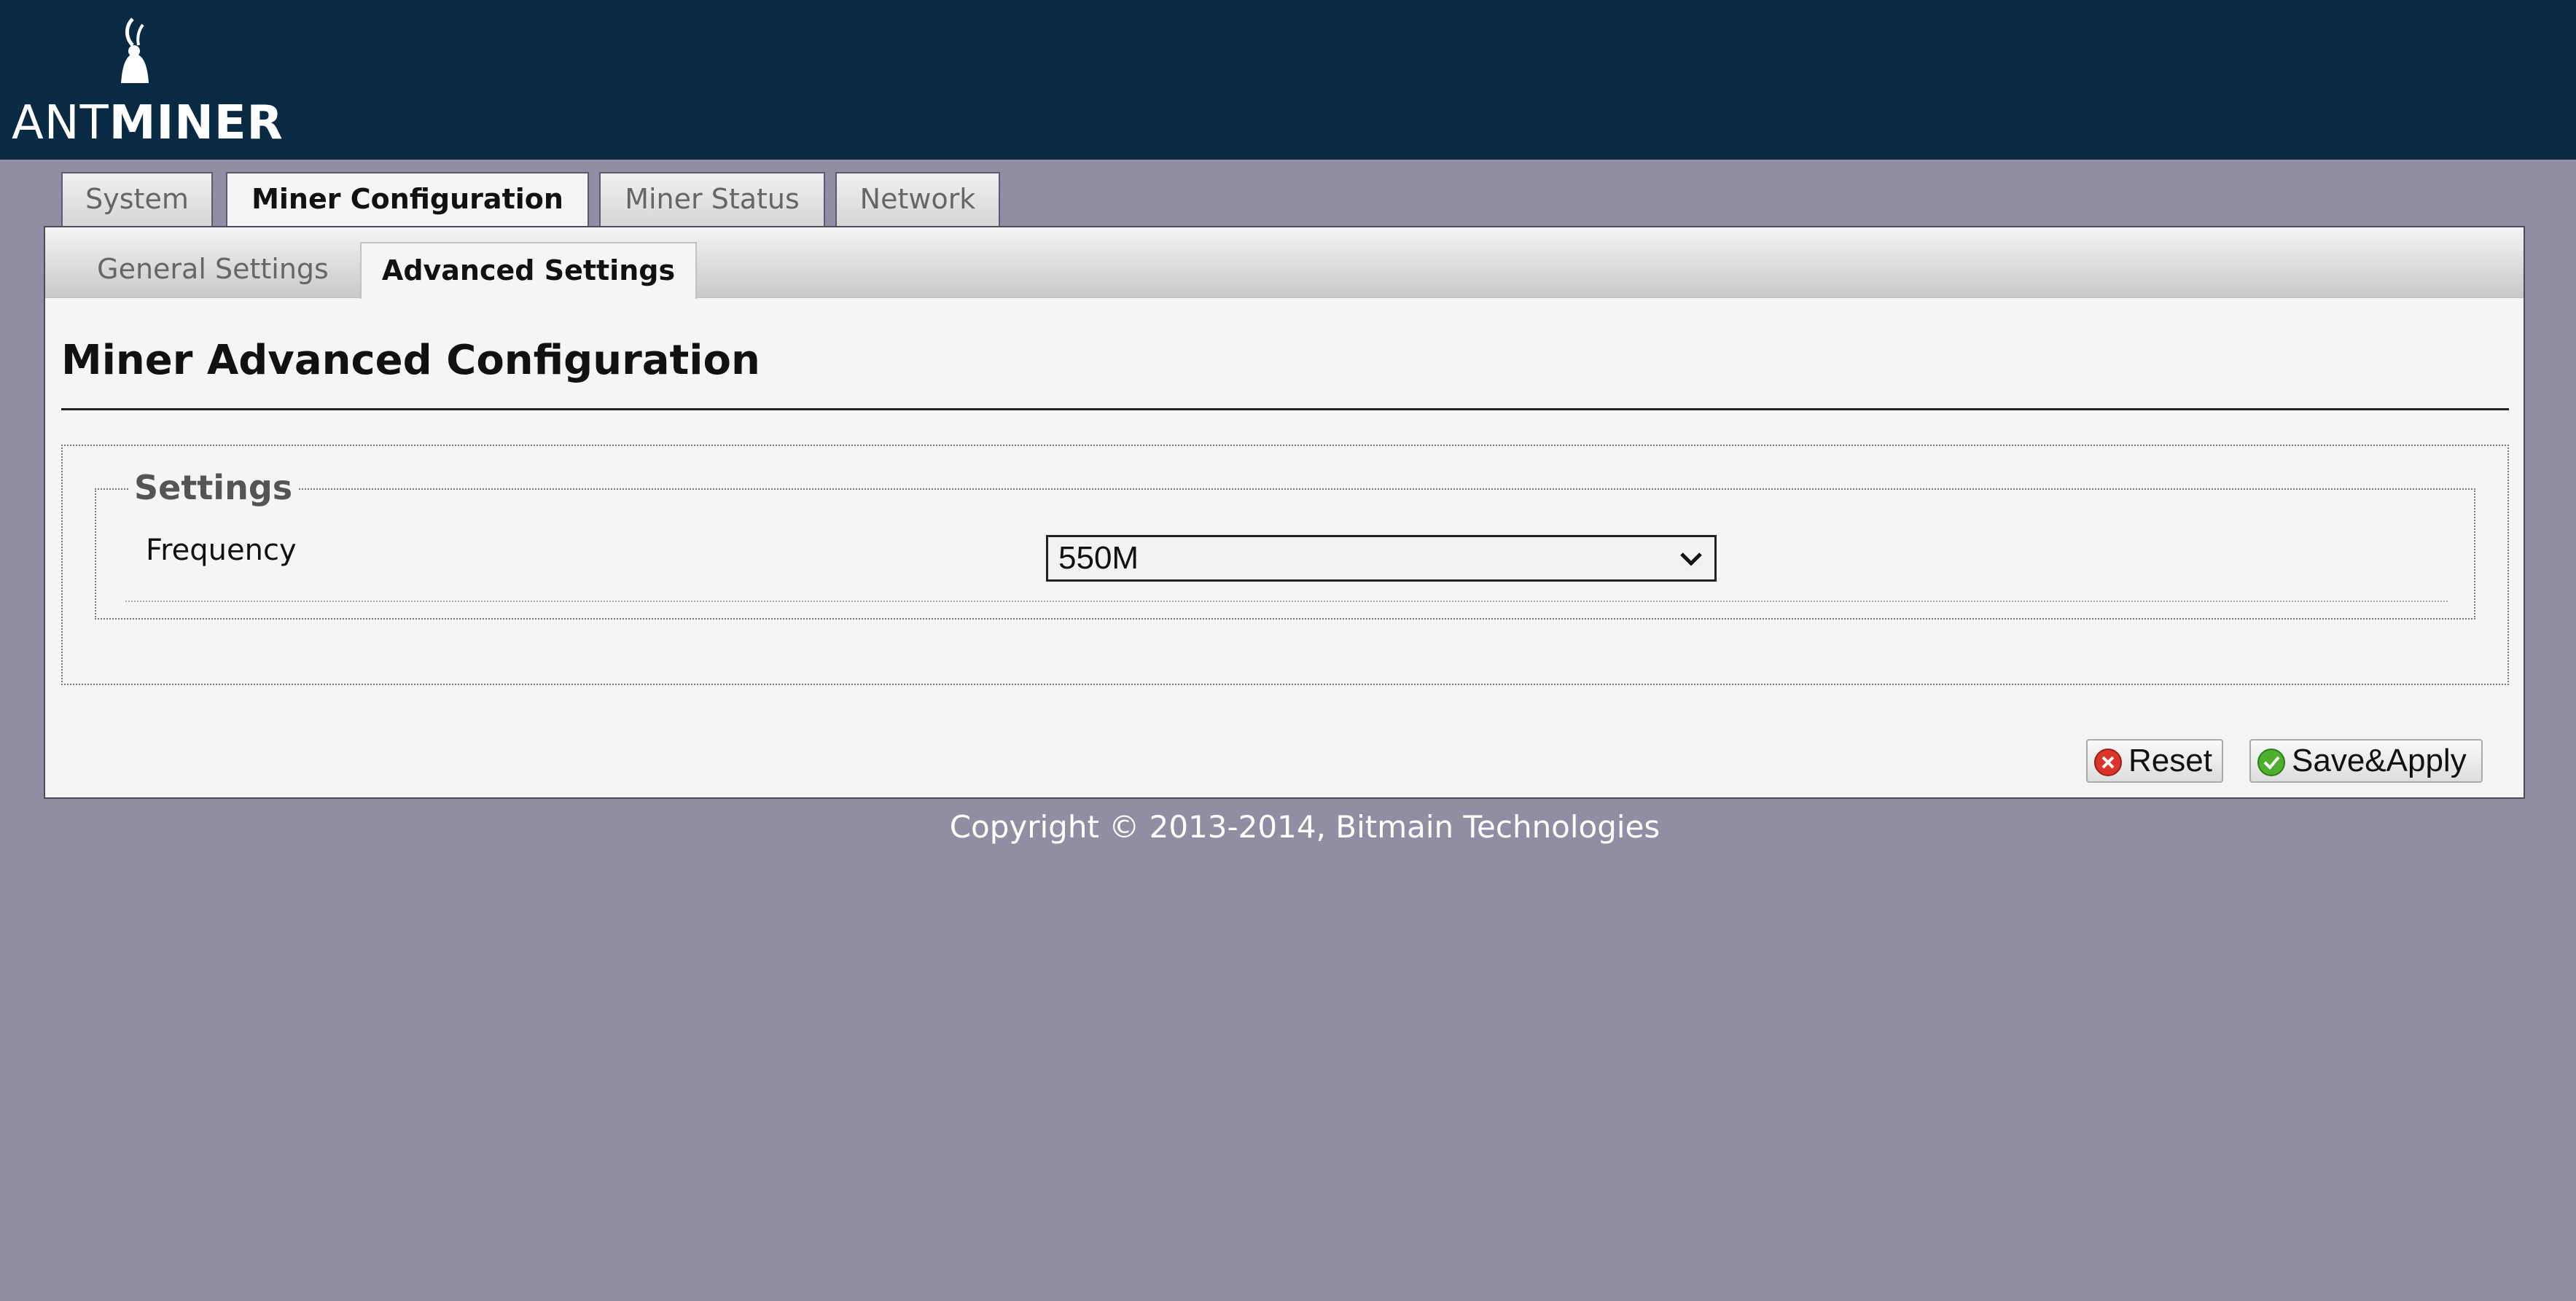  Describe the element at coordinates (407, 200) in the screenshot. I see `tab-miner-configuration: Miner Configuration` at that location.